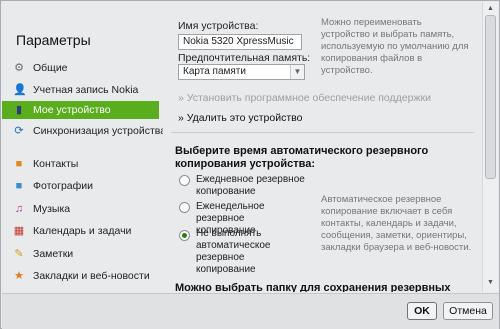  I want to click on sidebar-item-calendar: ▦ Календарь и задачи, so click(80, 231).